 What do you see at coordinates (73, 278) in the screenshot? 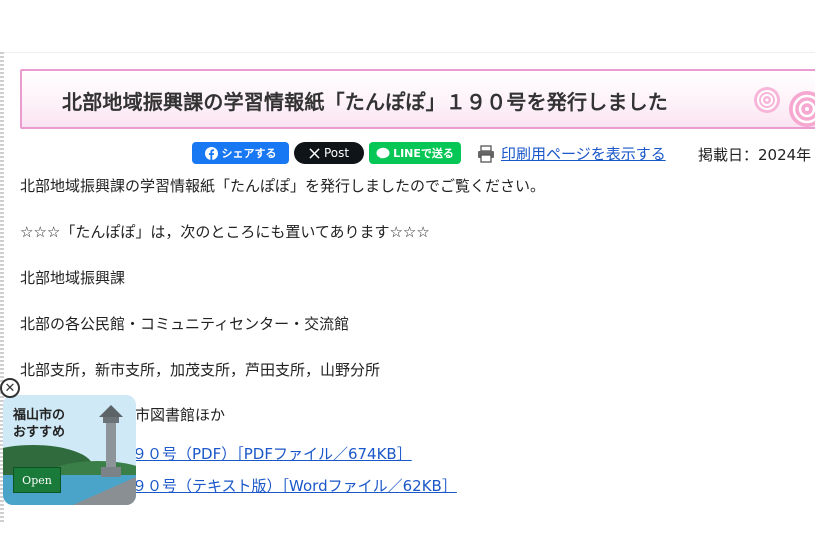
I see `location-item: 北部地域振興課` at bounding box center [73, 278].